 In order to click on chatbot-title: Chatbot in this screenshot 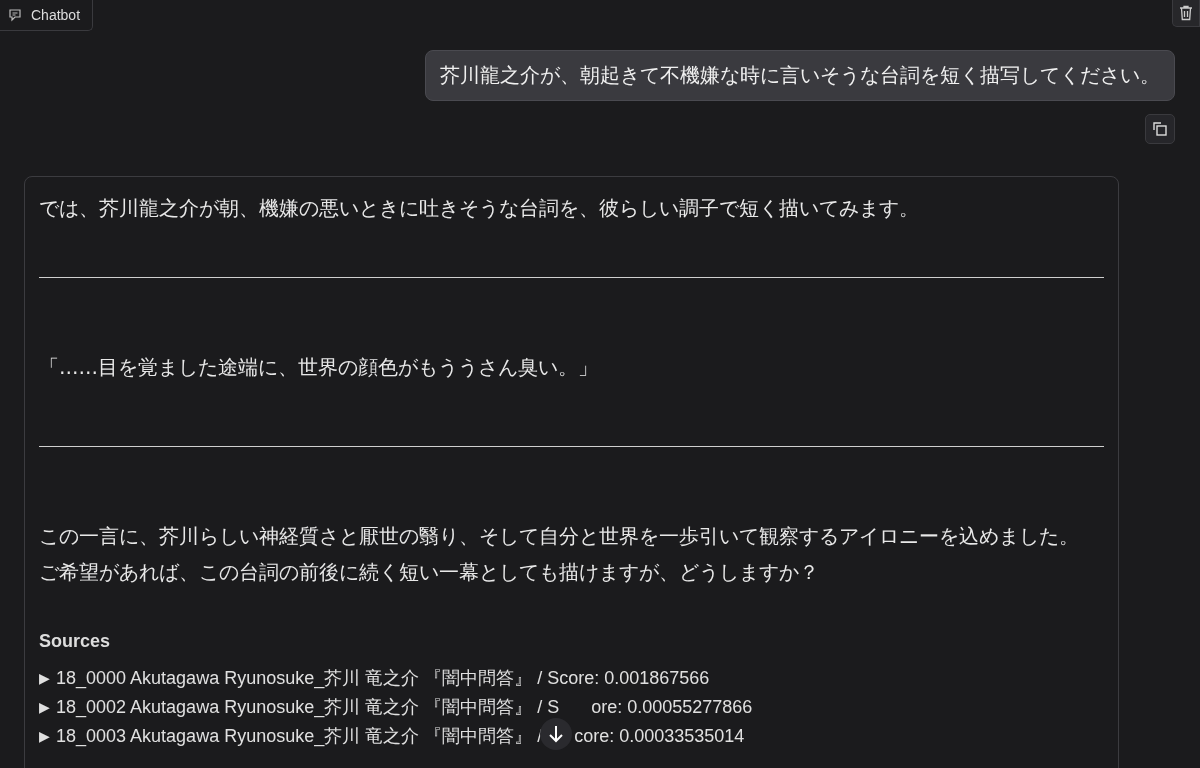, I will do `click(56, 15)`.